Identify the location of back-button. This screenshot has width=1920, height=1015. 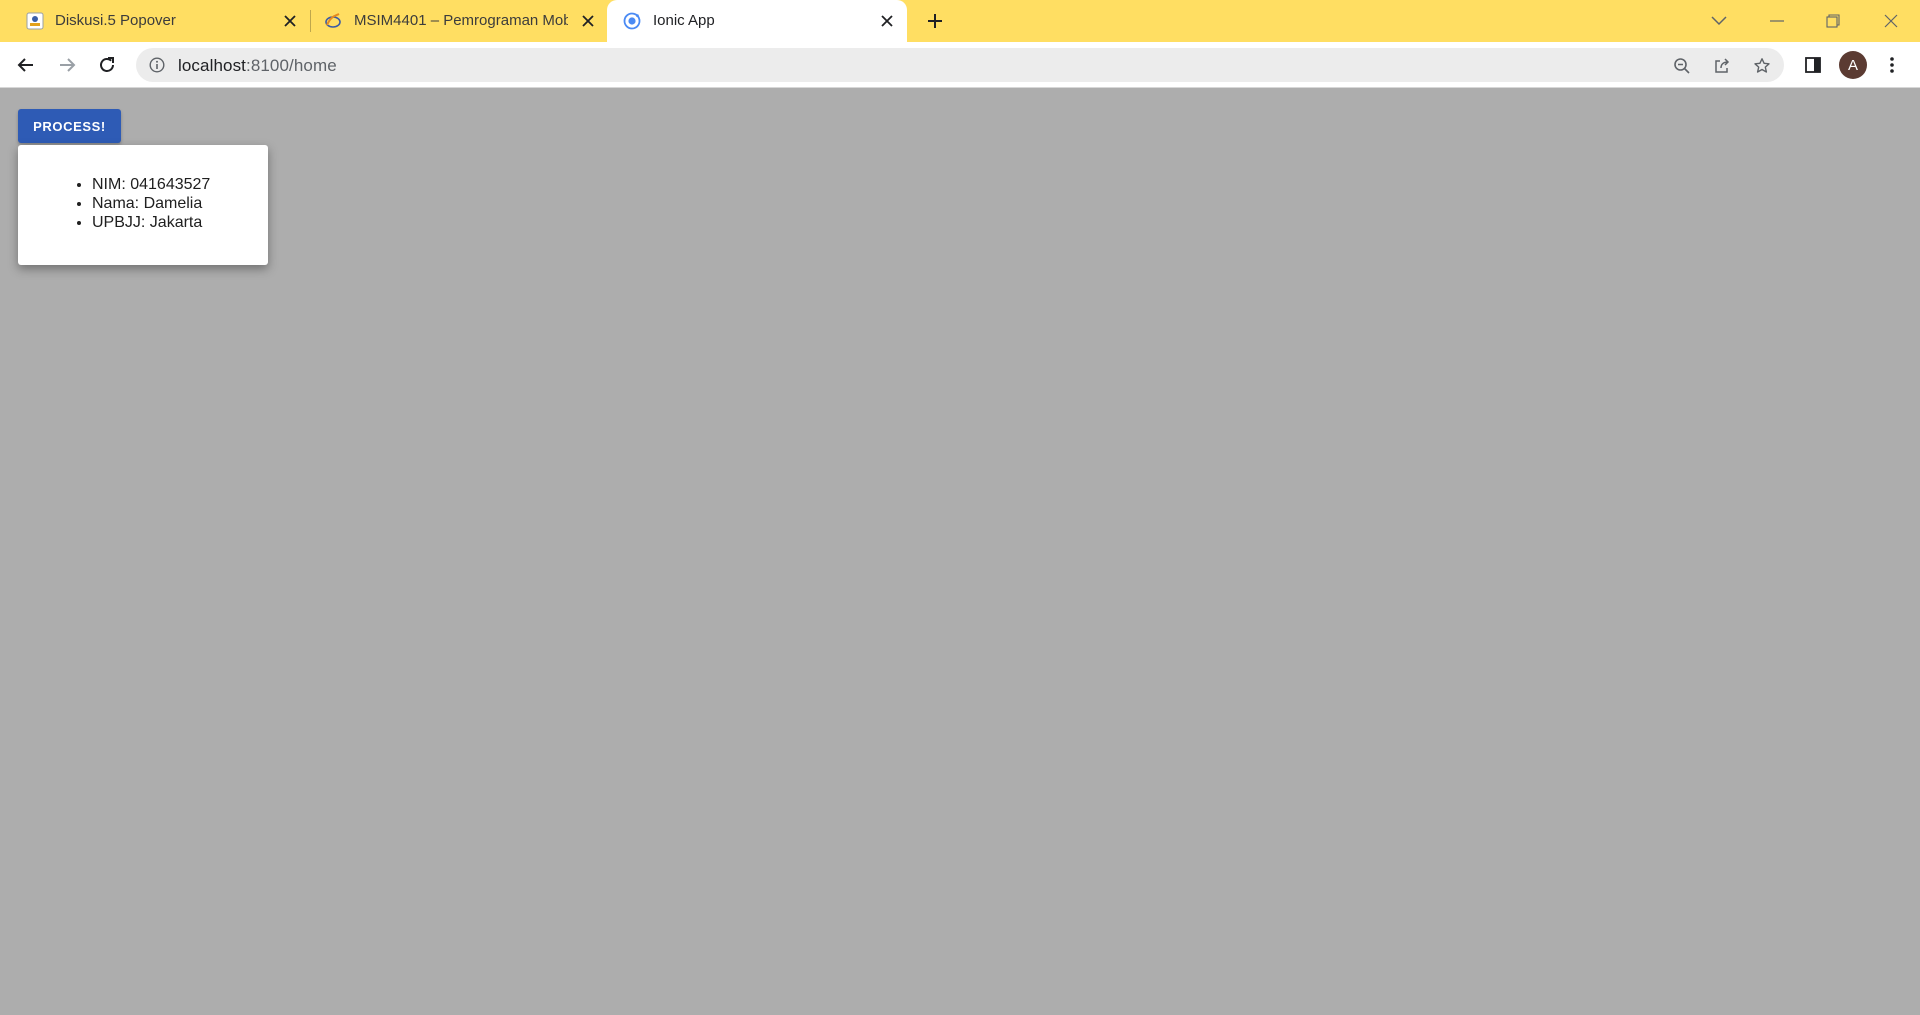
(26, 65).